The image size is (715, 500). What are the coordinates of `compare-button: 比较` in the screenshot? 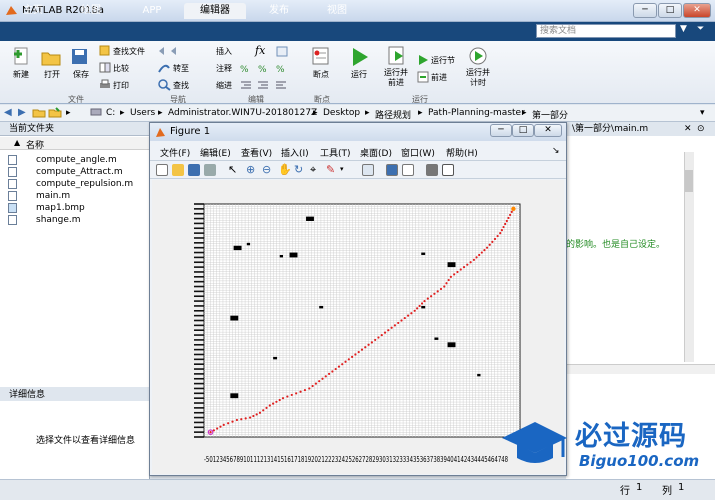 It's located at (121, 68).